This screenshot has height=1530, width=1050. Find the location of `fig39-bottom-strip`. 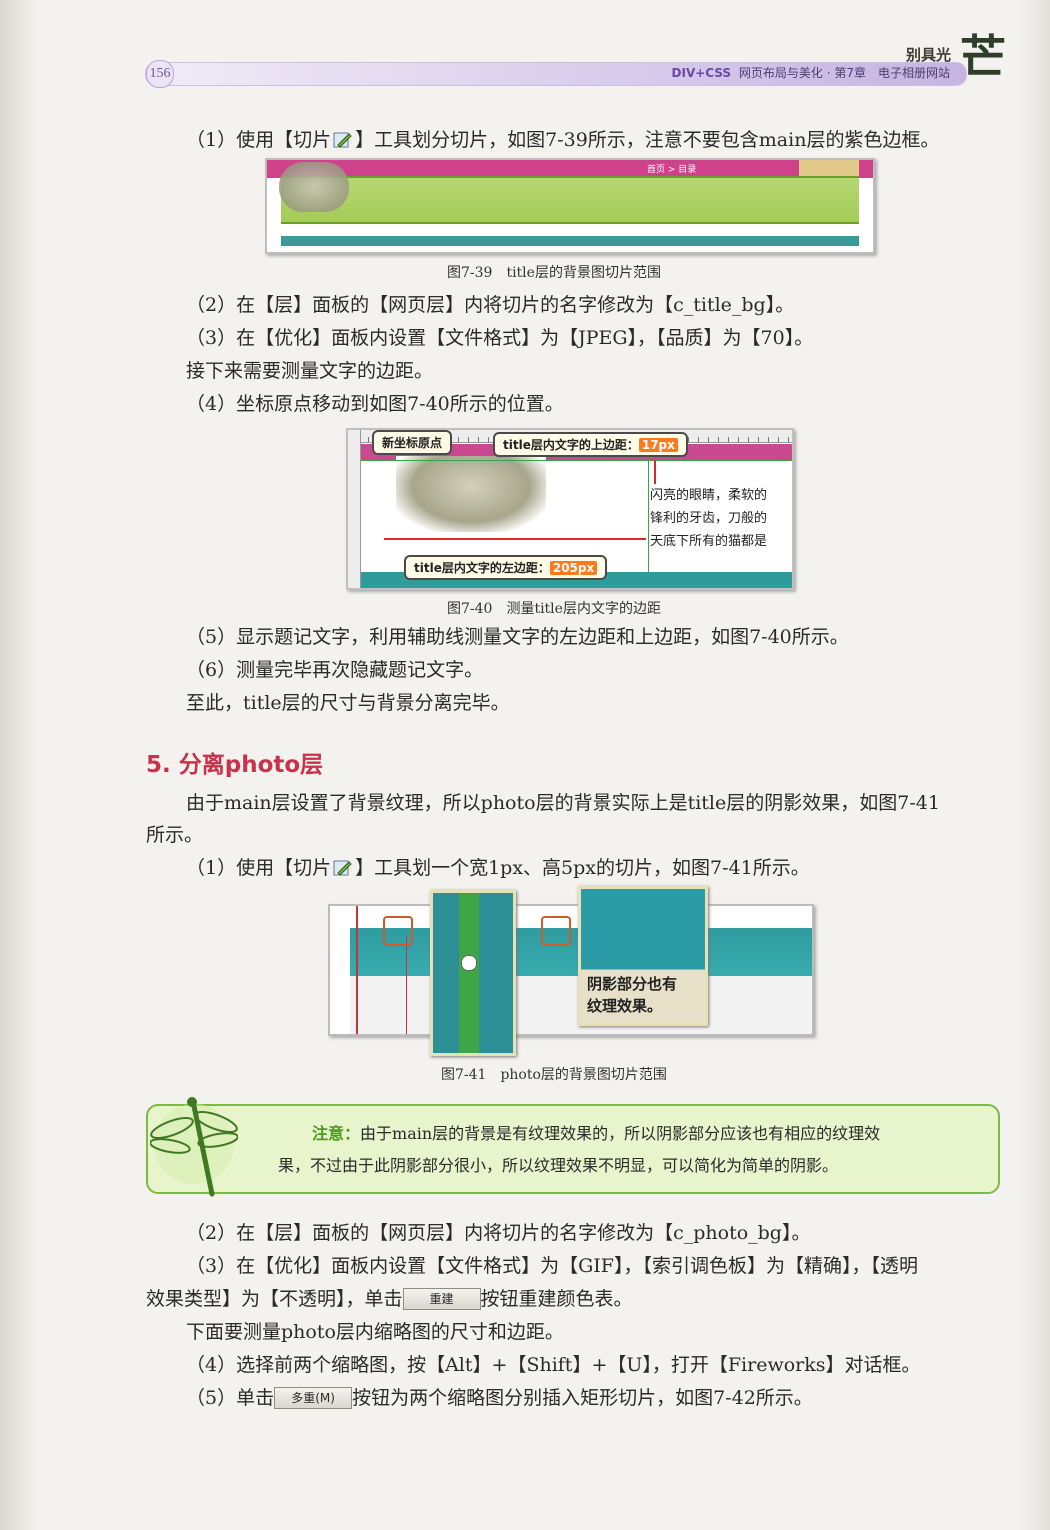

fig39-bottom-strip is located at coordinates (570, 241).